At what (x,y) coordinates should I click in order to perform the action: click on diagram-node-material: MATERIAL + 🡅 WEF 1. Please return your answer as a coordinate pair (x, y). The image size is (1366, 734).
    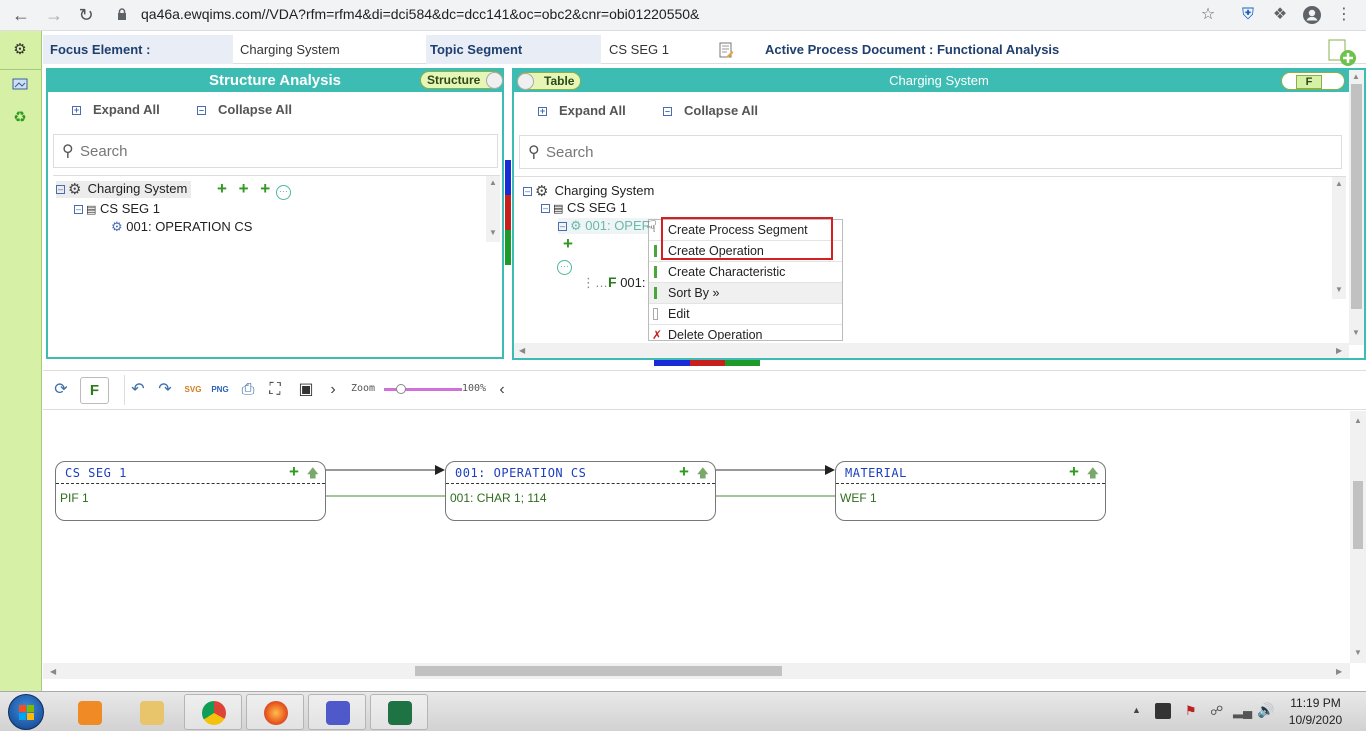
    Looking at the image, I should click on (970, 491).